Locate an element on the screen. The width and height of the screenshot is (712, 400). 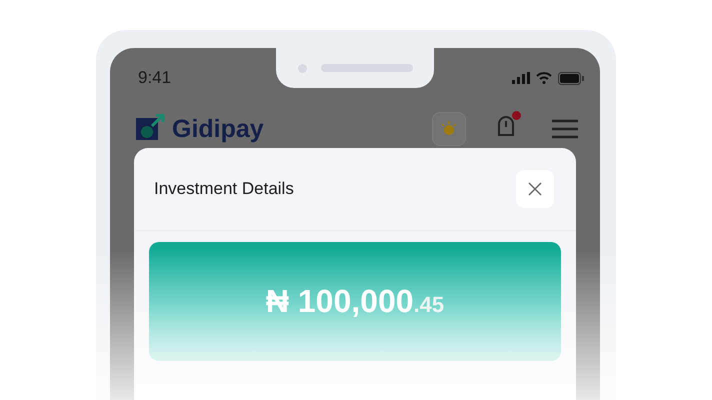
close-button is located at coordinates (535, 189).